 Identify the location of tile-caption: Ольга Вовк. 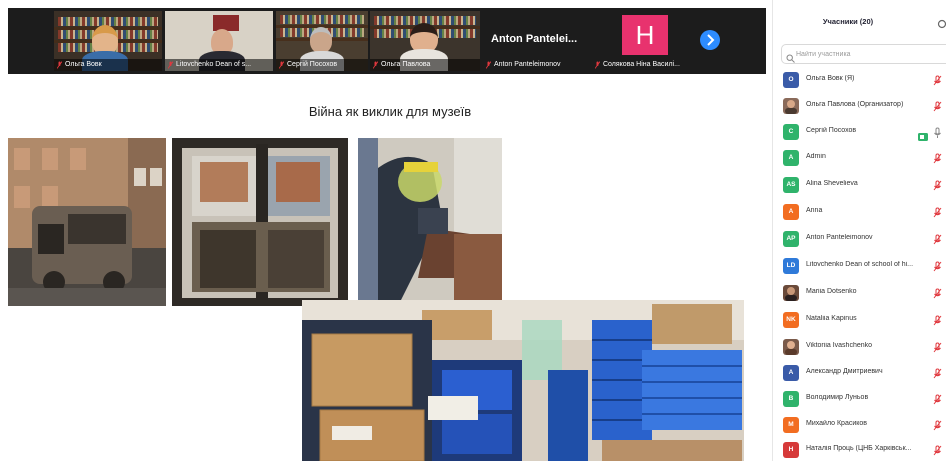
(108, 65).